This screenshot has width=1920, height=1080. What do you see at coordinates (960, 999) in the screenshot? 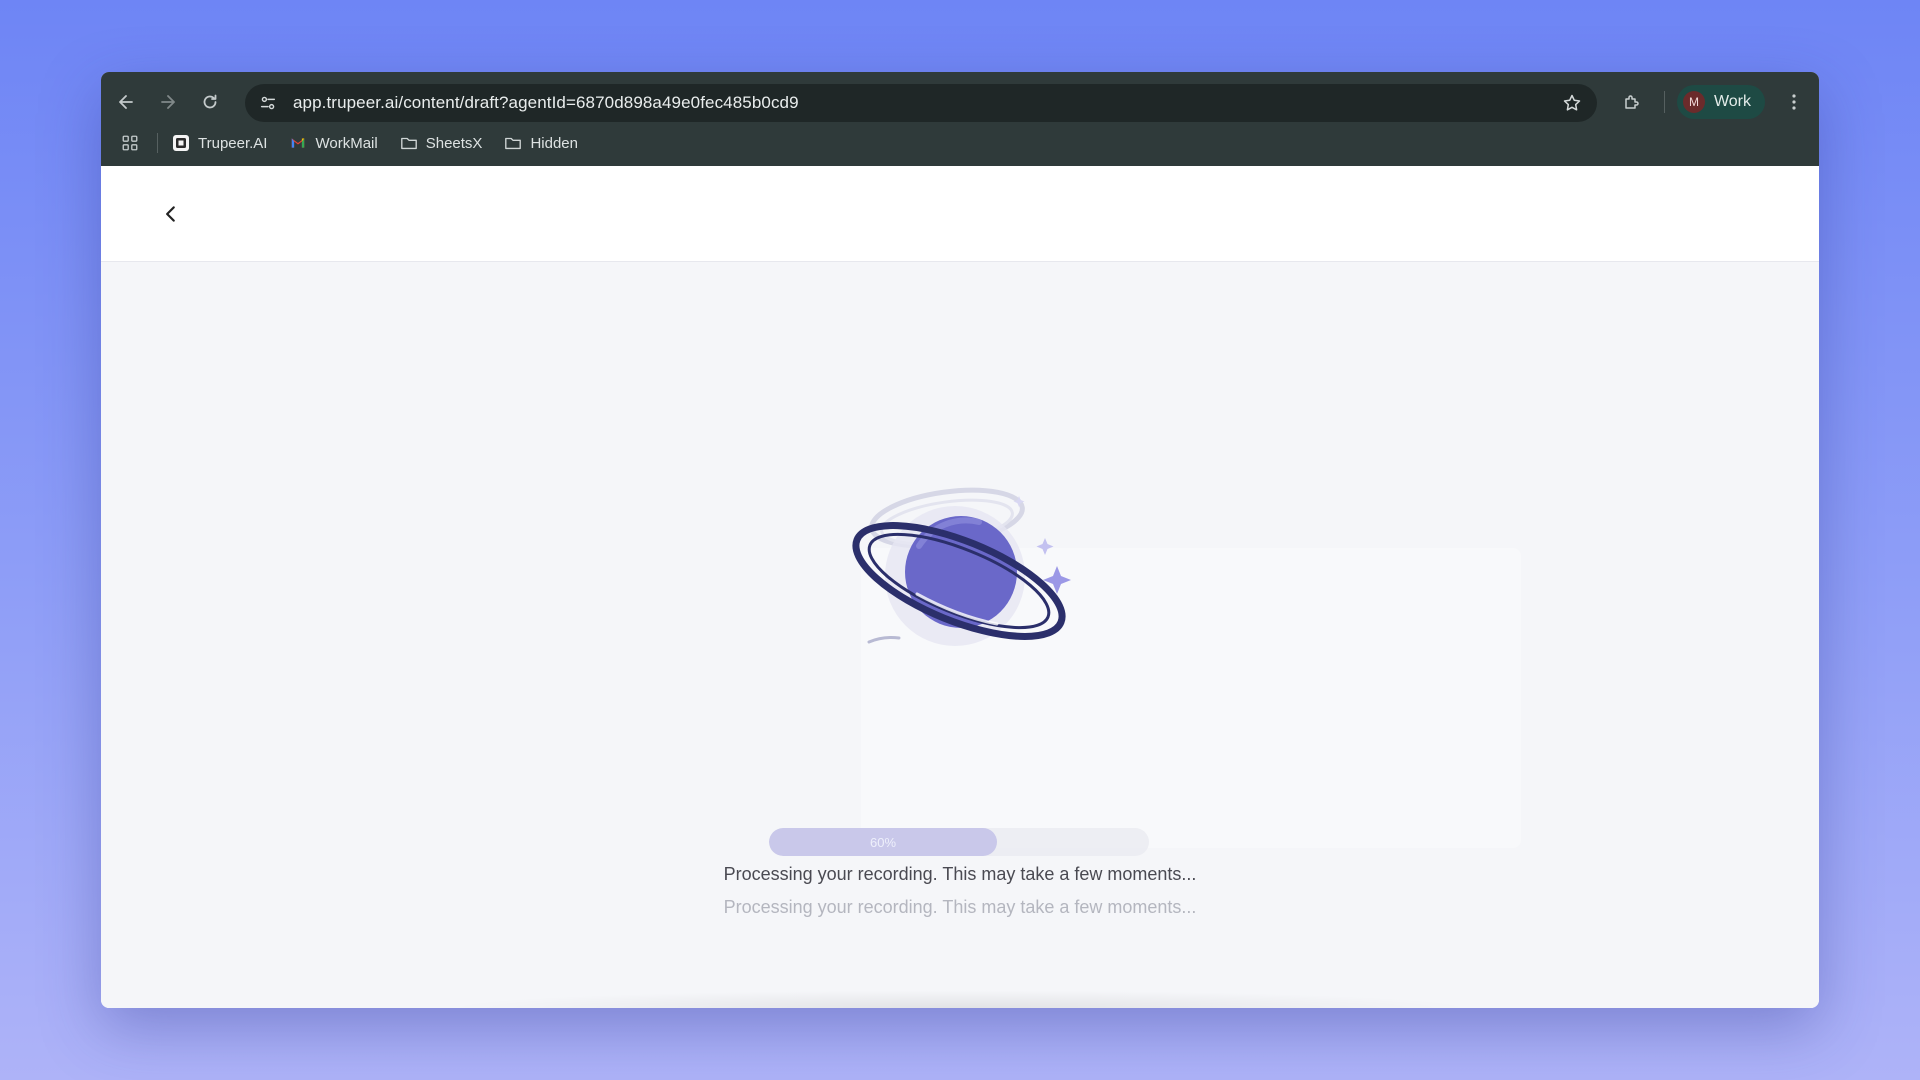
I see `bottom-shadow` at bounding box center [960, 999].